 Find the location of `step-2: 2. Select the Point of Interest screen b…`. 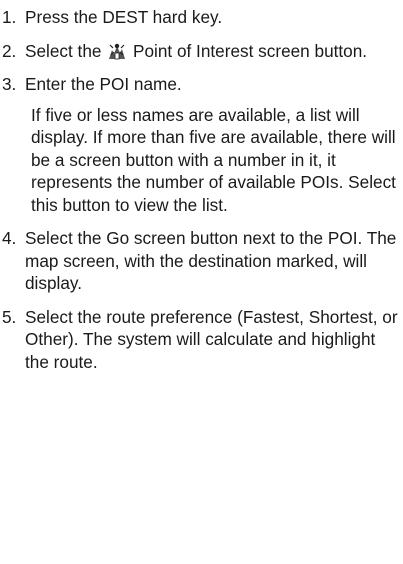

step-2: 2. Select the Point of Interest screen b… is located at coordinates (202, 51).